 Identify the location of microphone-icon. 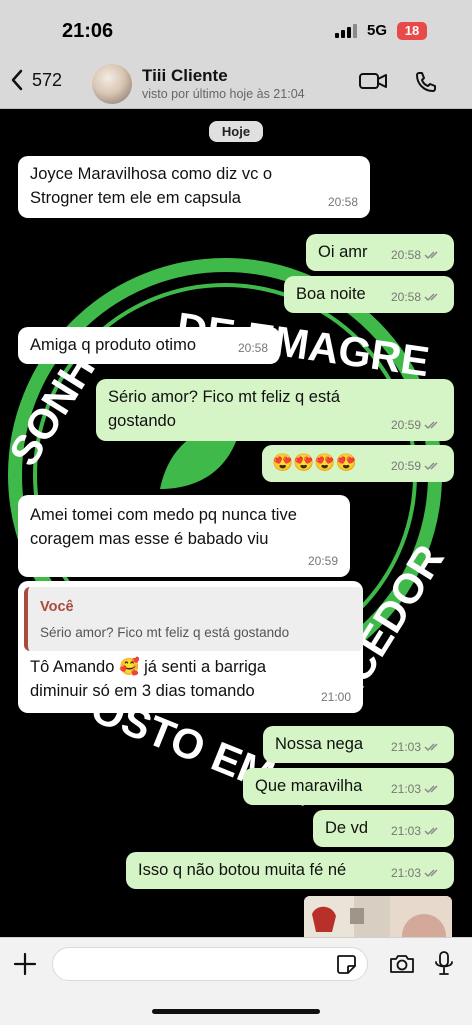
(444, 964).